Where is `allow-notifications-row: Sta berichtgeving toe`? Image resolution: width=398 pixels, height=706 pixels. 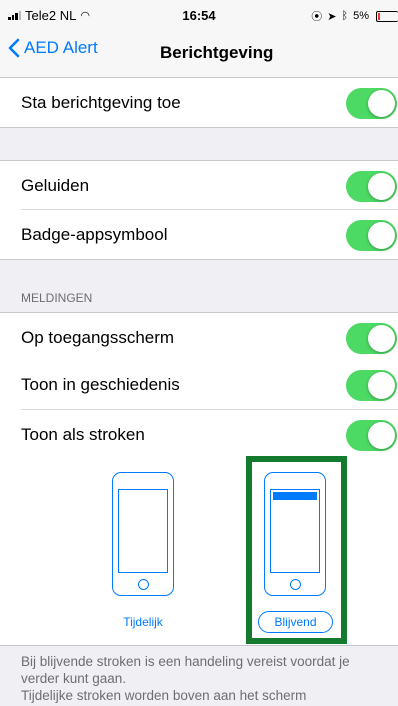
allow-notifications-row: Sta berichtgeving toe is located at coordinates (199, 103).